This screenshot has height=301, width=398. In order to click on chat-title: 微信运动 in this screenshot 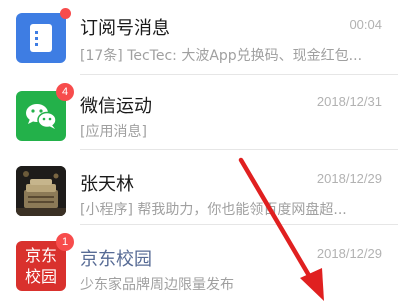, I will do `click(116, 106)`.